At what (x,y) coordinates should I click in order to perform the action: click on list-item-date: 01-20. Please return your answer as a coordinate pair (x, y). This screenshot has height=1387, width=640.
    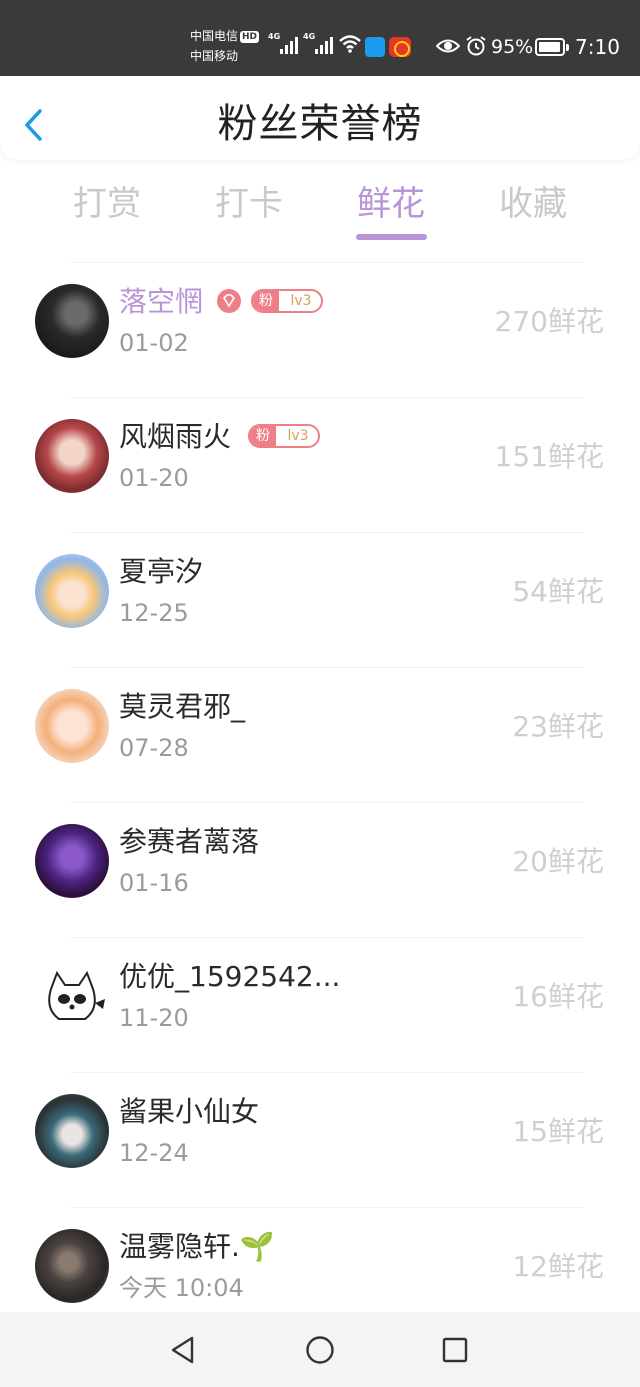
    Looking at the image, I should click on (154, 478).